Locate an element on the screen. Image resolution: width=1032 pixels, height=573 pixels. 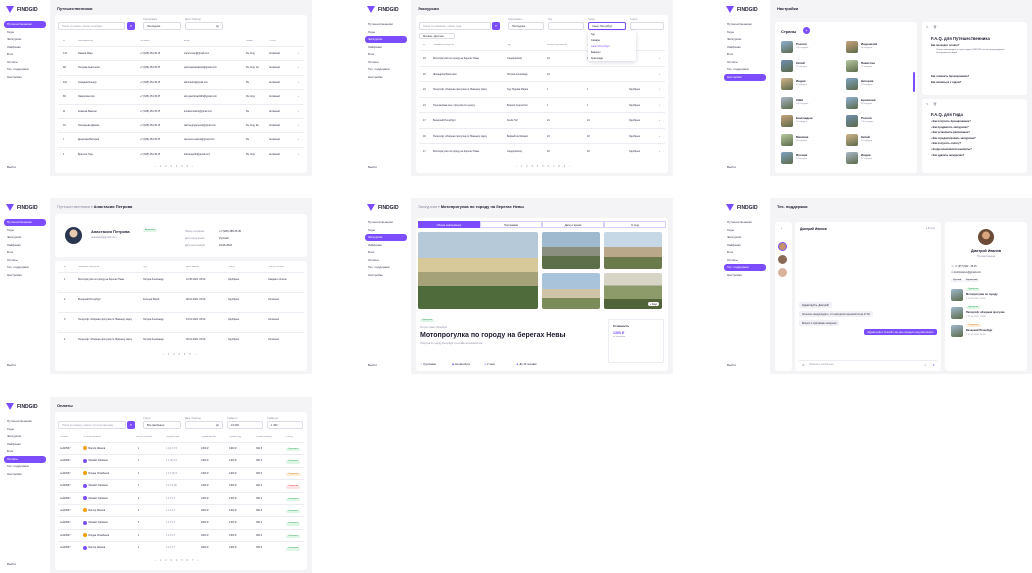
tab-program: Программа is located at coordinates (511, 224).